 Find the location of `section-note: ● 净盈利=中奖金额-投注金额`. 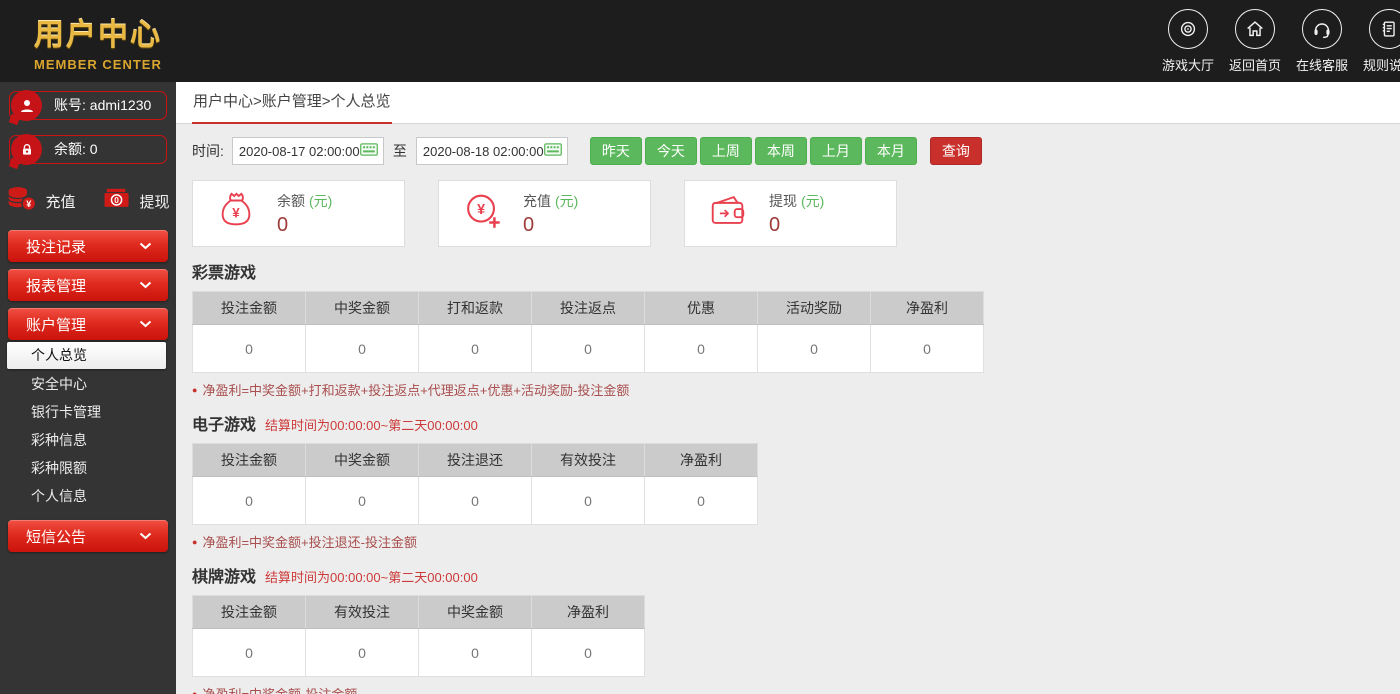

section-note: ● 净盈利=中奖金额-投注金额 is located at coordinates (788, 689).